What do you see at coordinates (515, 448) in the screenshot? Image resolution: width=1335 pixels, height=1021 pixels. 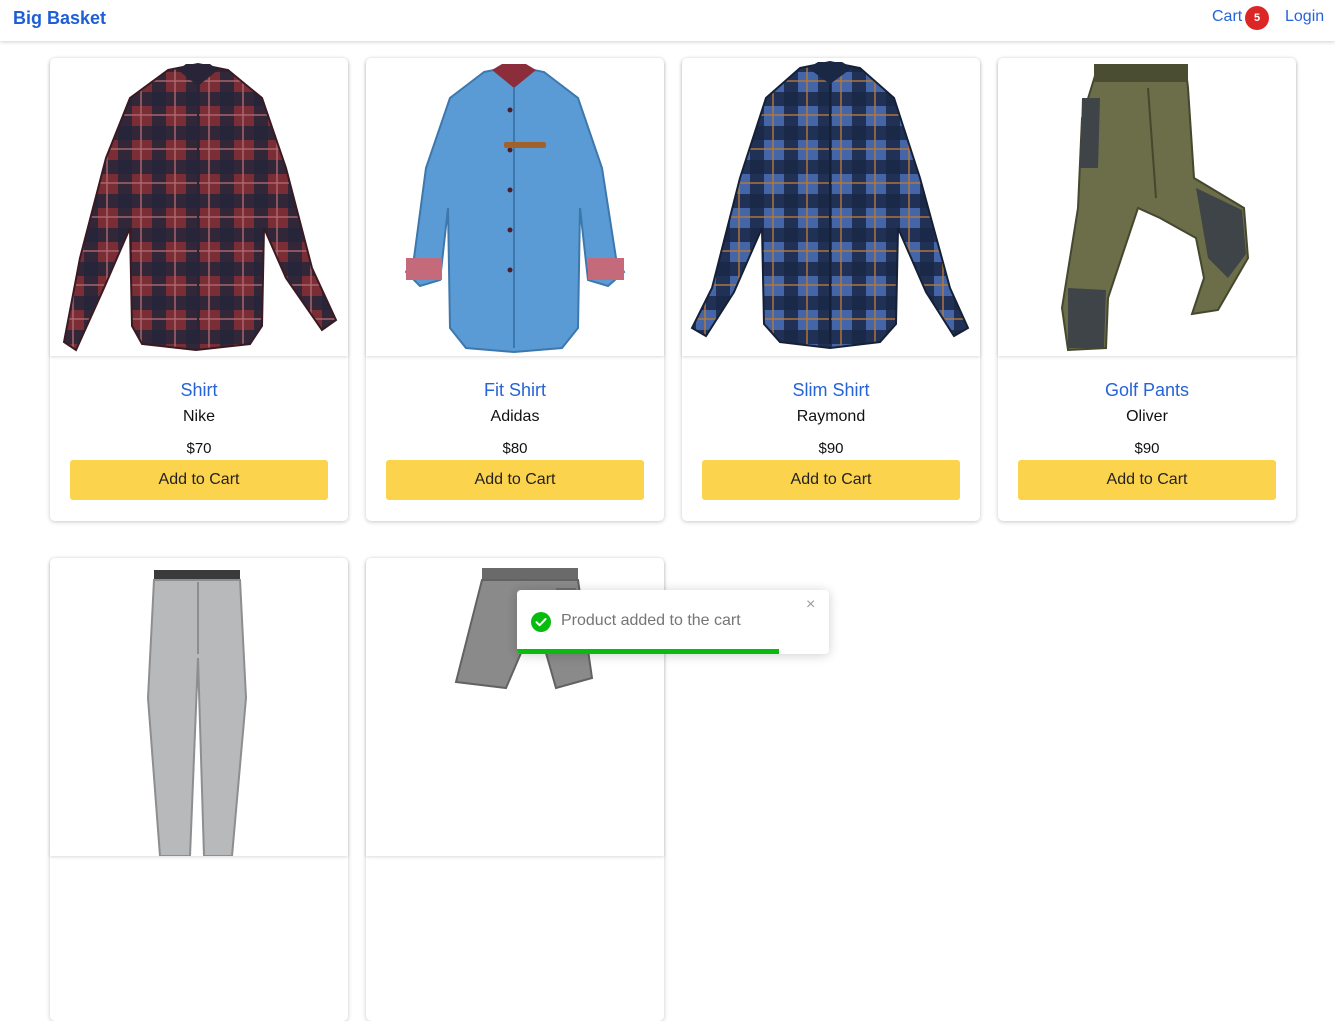 I see `product-price: $80` at bounding box center [515, 448].